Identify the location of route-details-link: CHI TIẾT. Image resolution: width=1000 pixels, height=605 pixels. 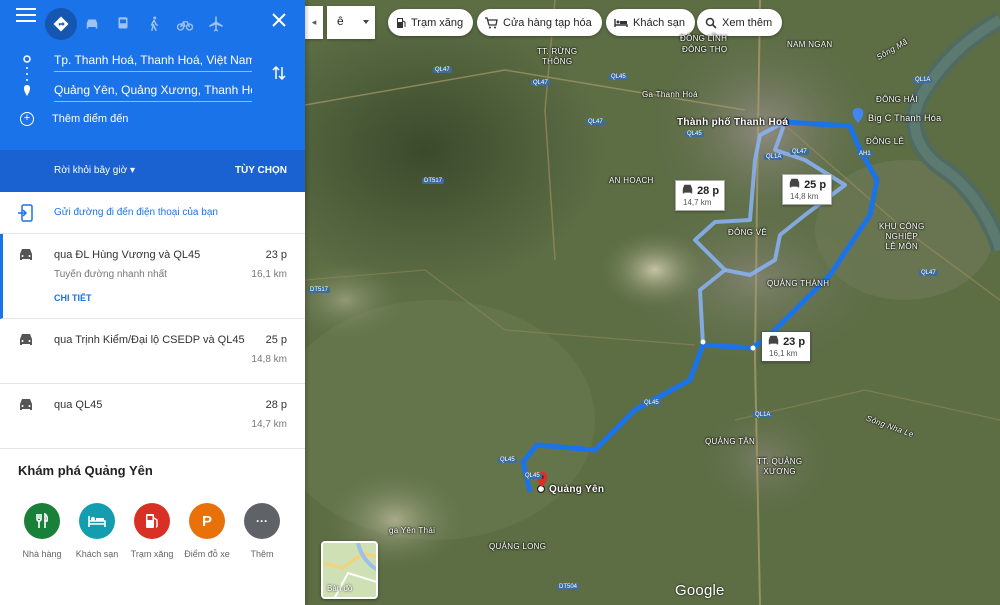
(73, 298).